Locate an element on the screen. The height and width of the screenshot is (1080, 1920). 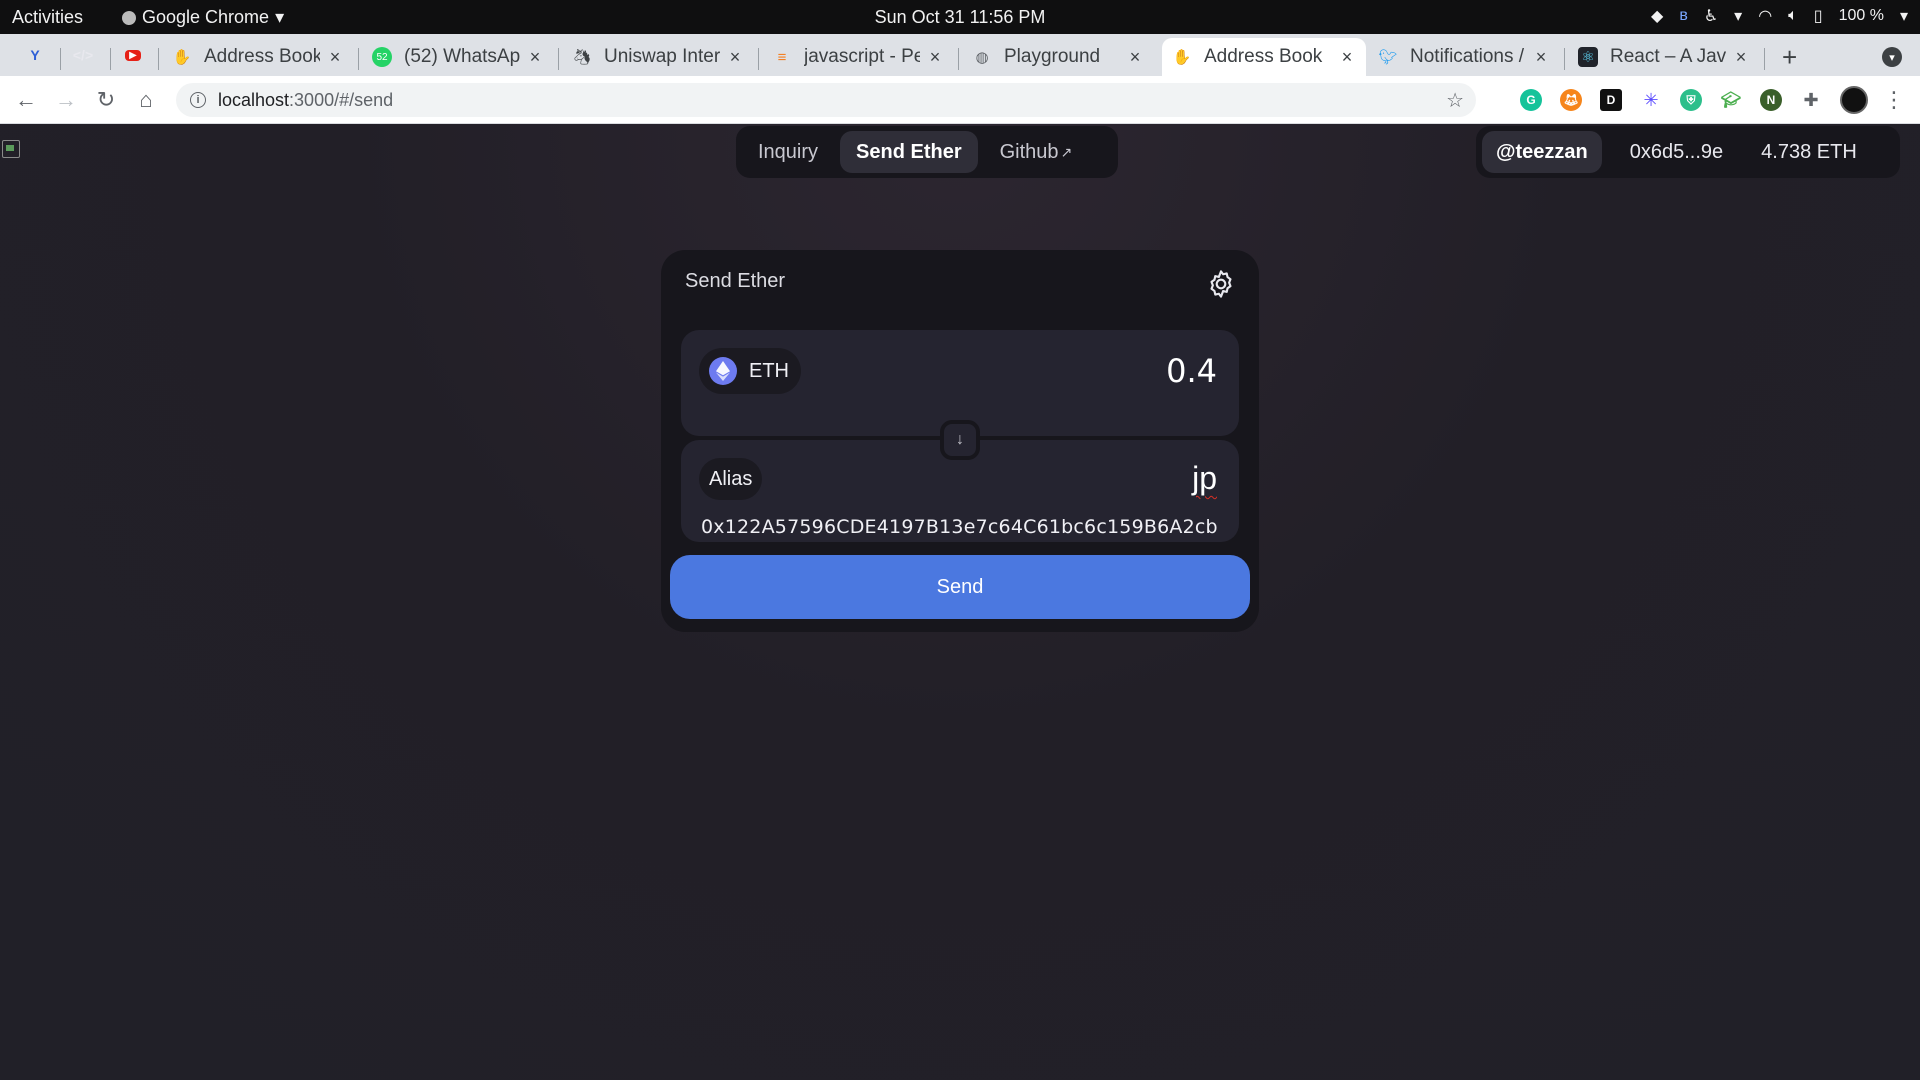
wifi-icon: ◠ is located at coordinates (1765, 16).